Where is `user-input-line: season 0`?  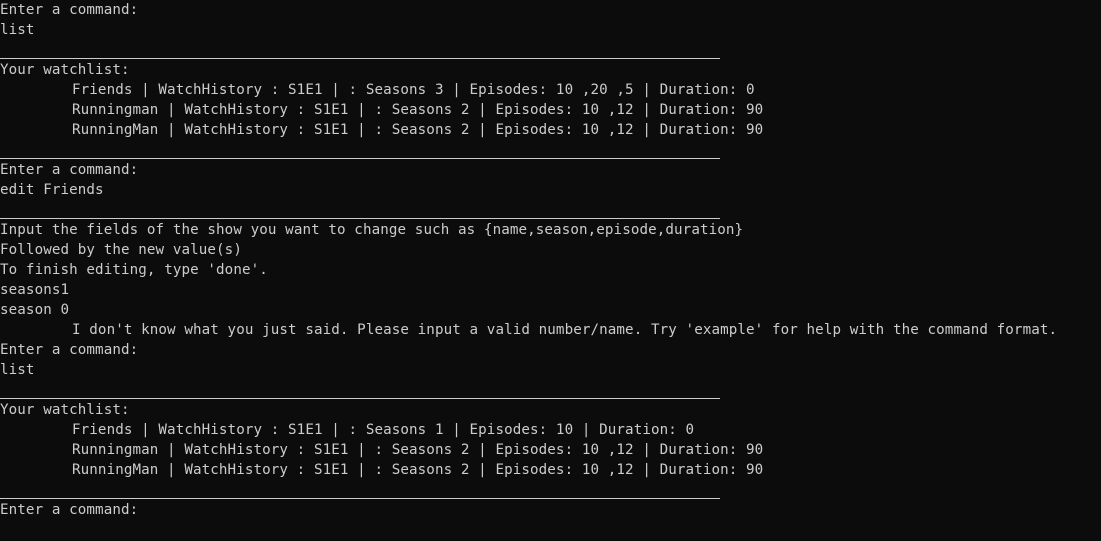 user-input-line: season 0 is located at coordinates (35, 310).